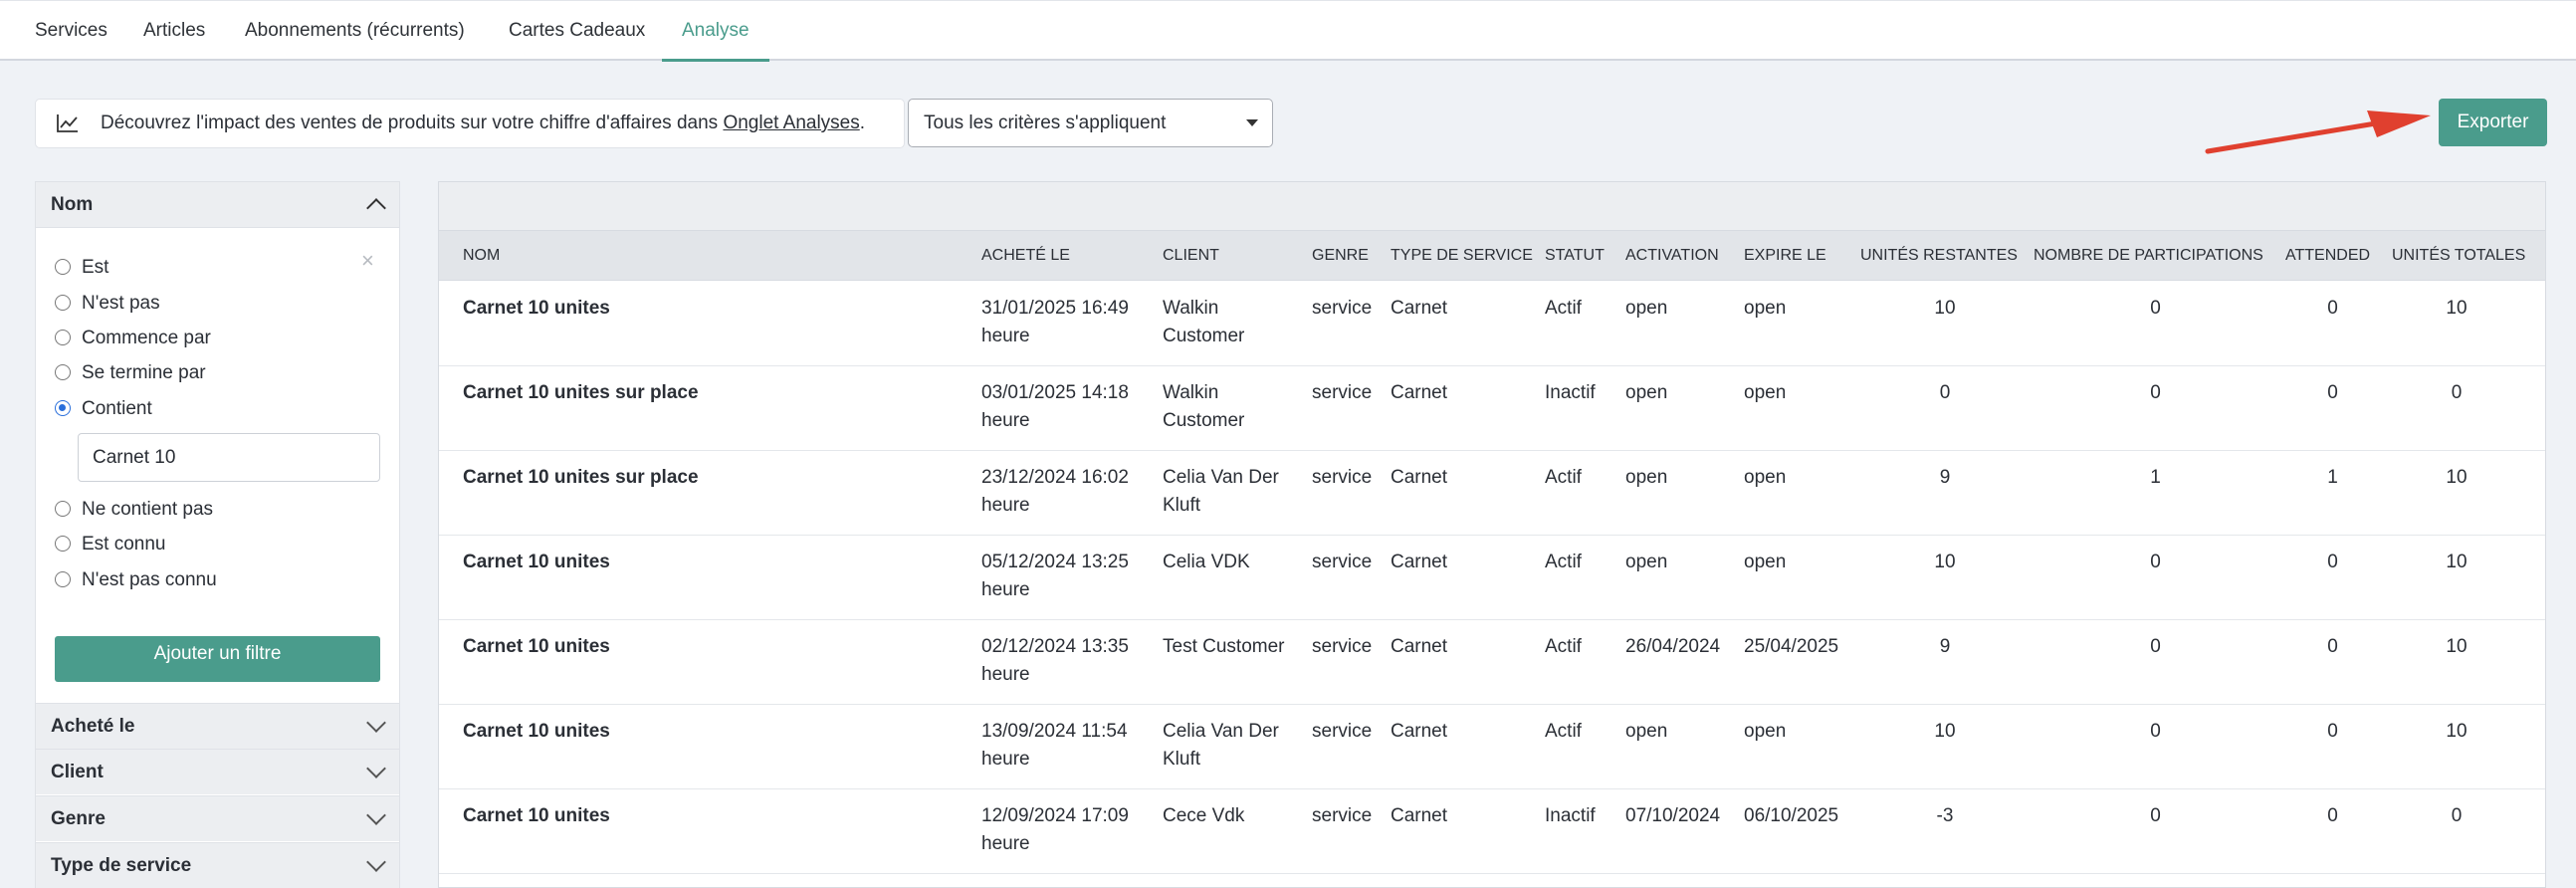 The height and width of the screenshot is (888, 2576). What do you see at coordinates (1191, 392) in the screenshot?
I see `cell-client: Walkin` at bounding box center [1191, 392].